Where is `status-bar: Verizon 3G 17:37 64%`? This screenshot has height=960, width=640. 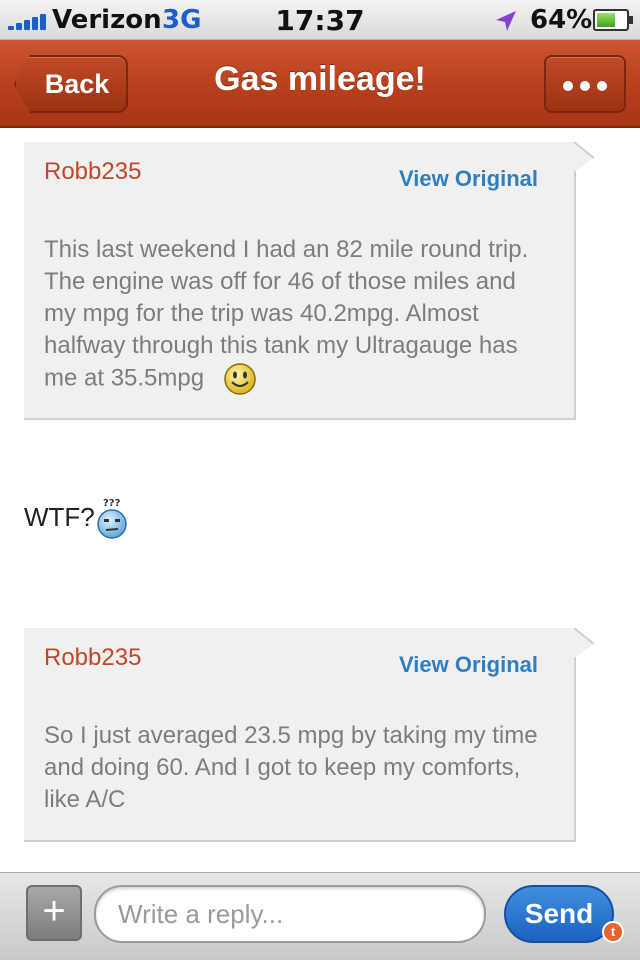
status-bar: Verizon 3G 17:37 64% is located at coordinates (320, 20).